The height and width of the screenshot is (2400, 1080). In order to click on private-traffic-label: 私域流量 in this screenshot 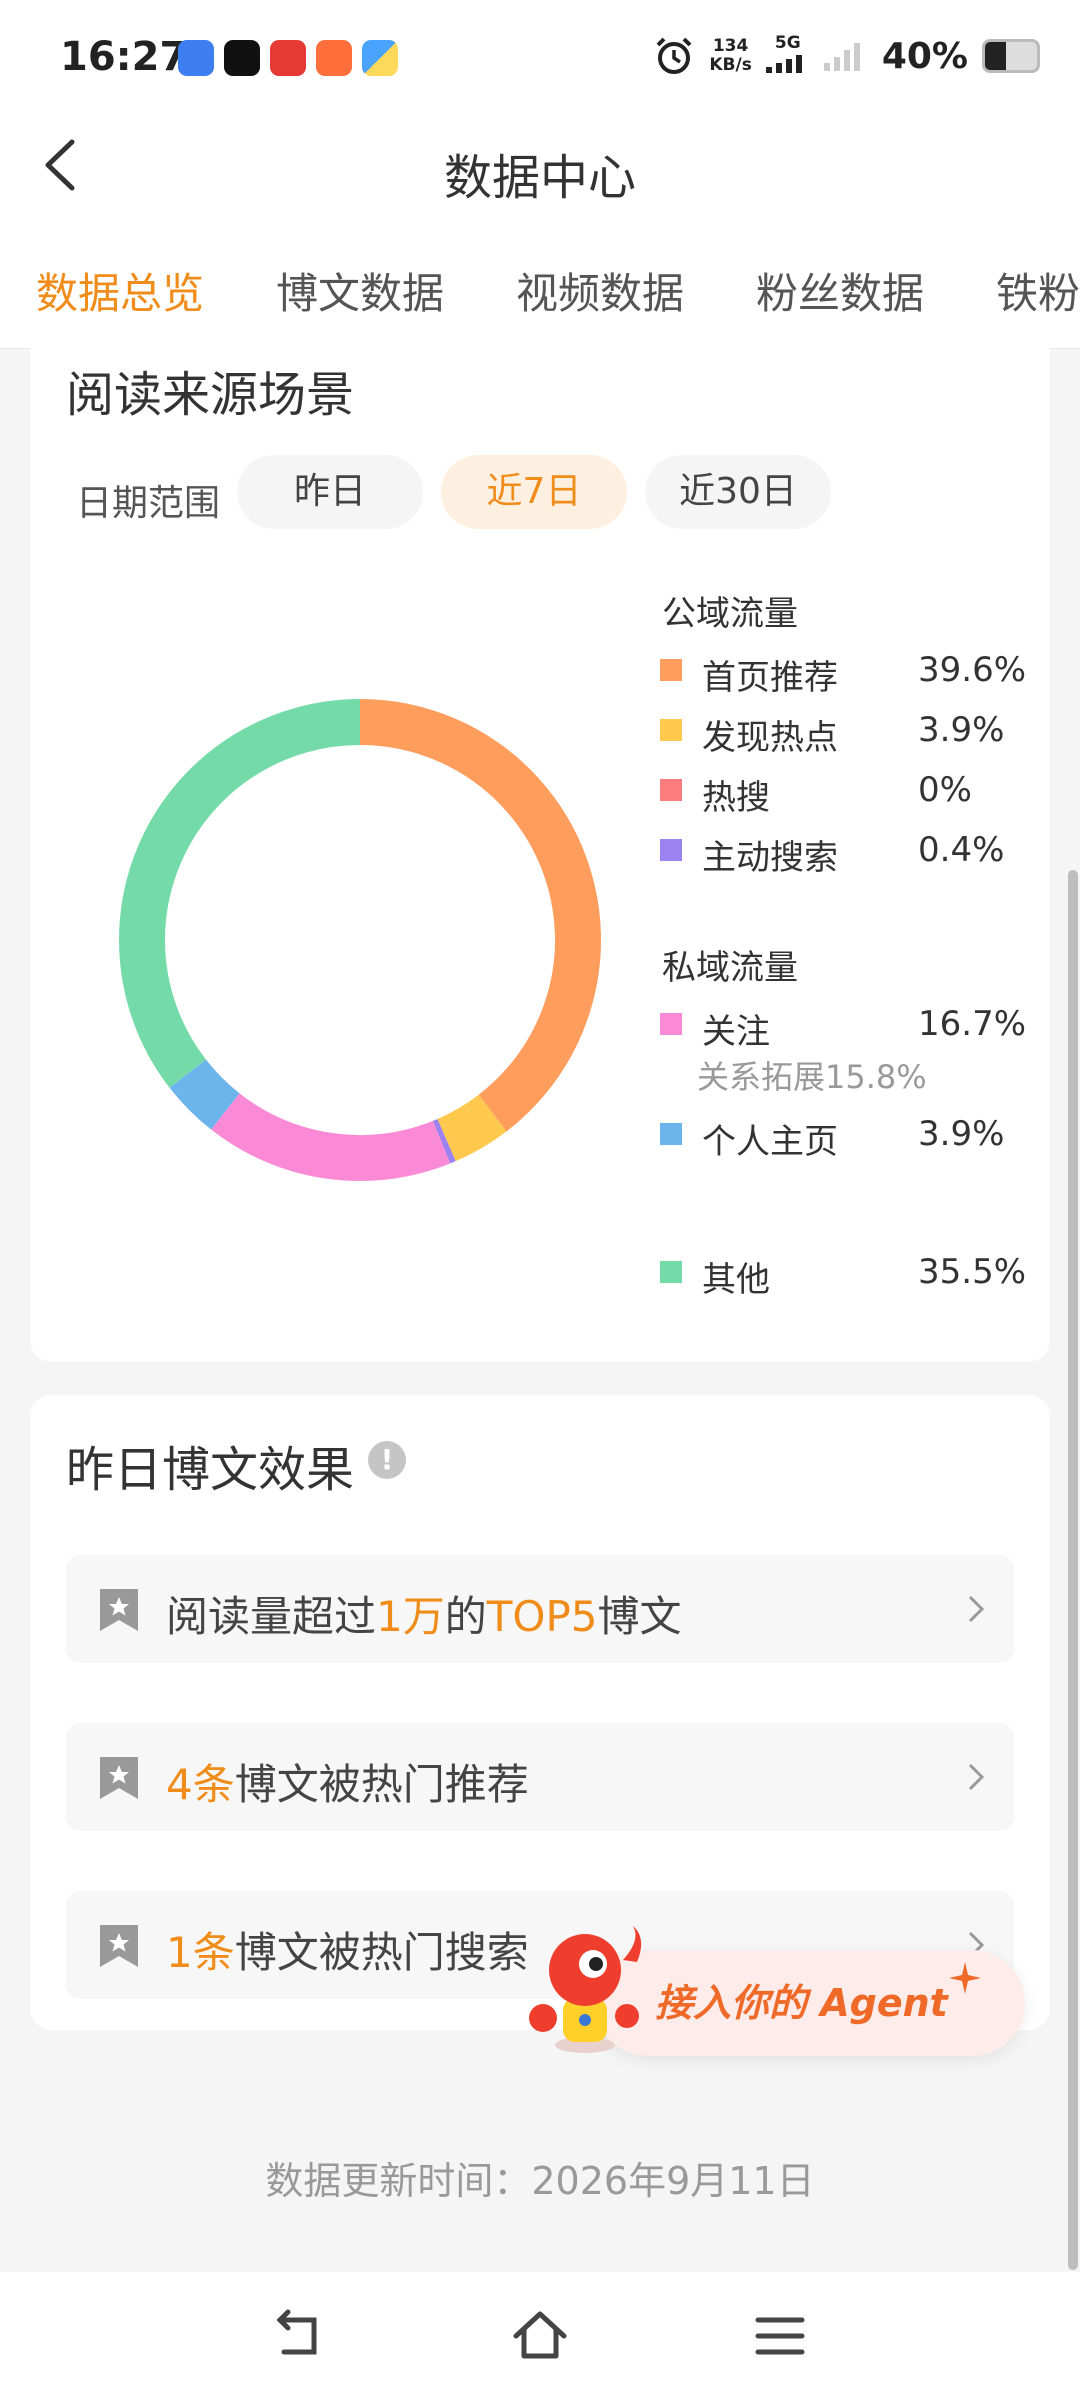, I will do `click(730, 968)`.